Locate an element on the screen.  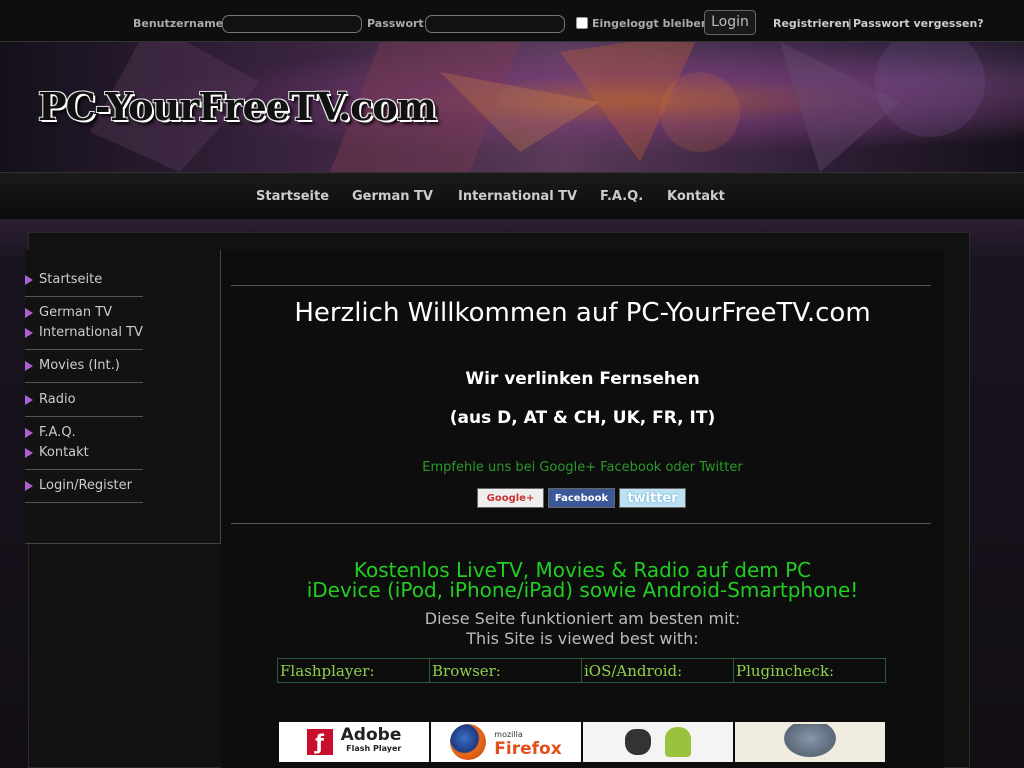
twitter-label: twitter is located at coordinates (652, 498).